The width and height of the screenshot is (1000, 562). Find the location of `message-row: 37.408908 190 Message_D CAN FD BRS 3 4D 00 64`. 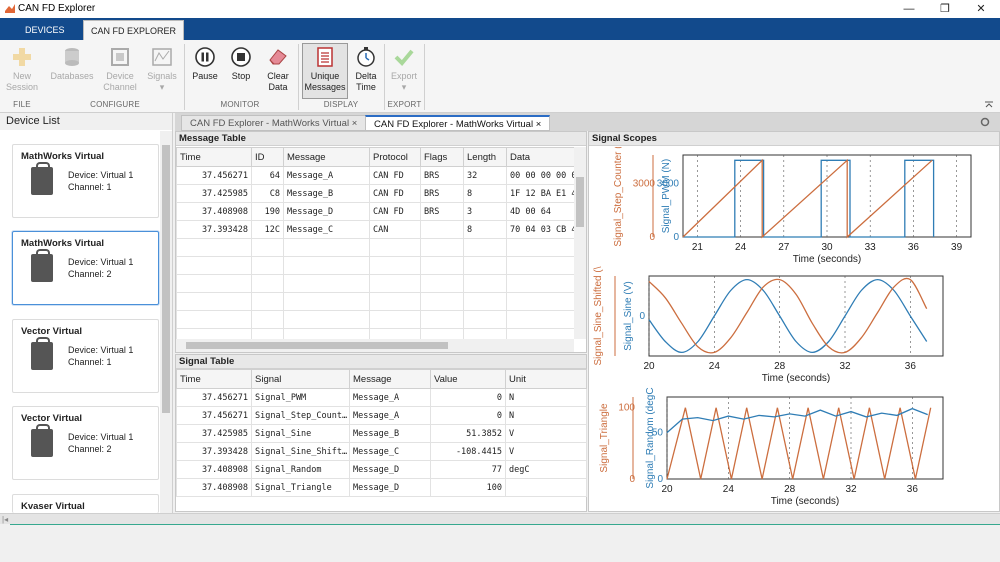

message-row: 37.408908 190 Message_D CAN FD BRS 3 4D 00 64 is located at coordinates (375, 211).